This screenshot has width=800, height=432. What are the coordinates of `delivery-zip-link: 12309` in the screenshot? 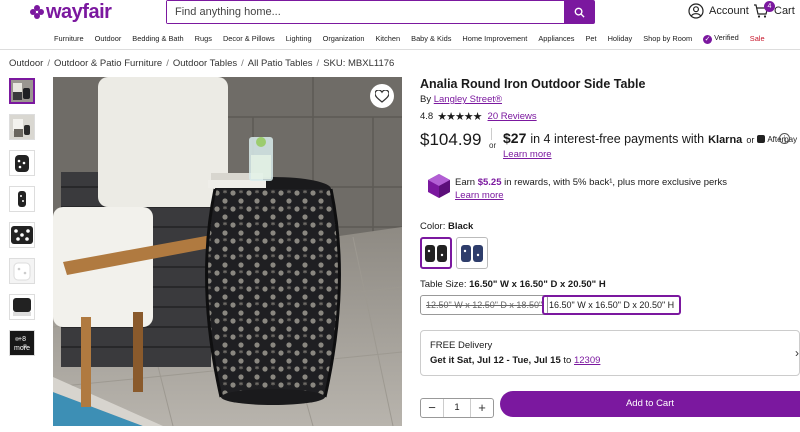 It's located at (587, 360).